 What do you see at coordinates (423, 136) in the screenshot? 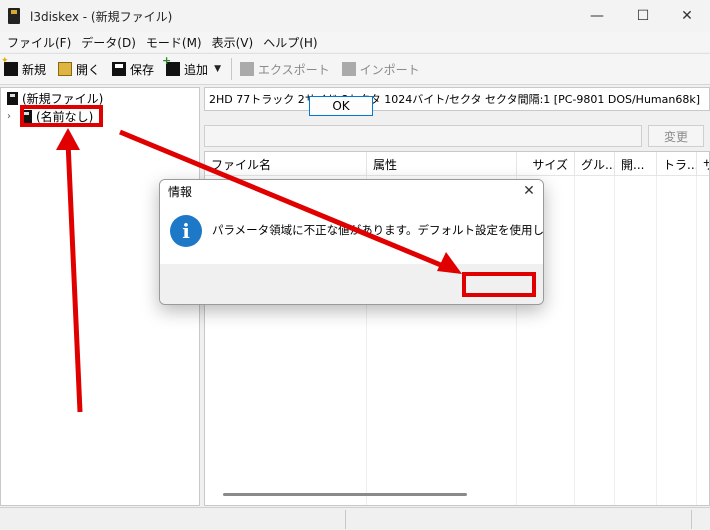
I see `path-field` at bounding box center [423, 136].